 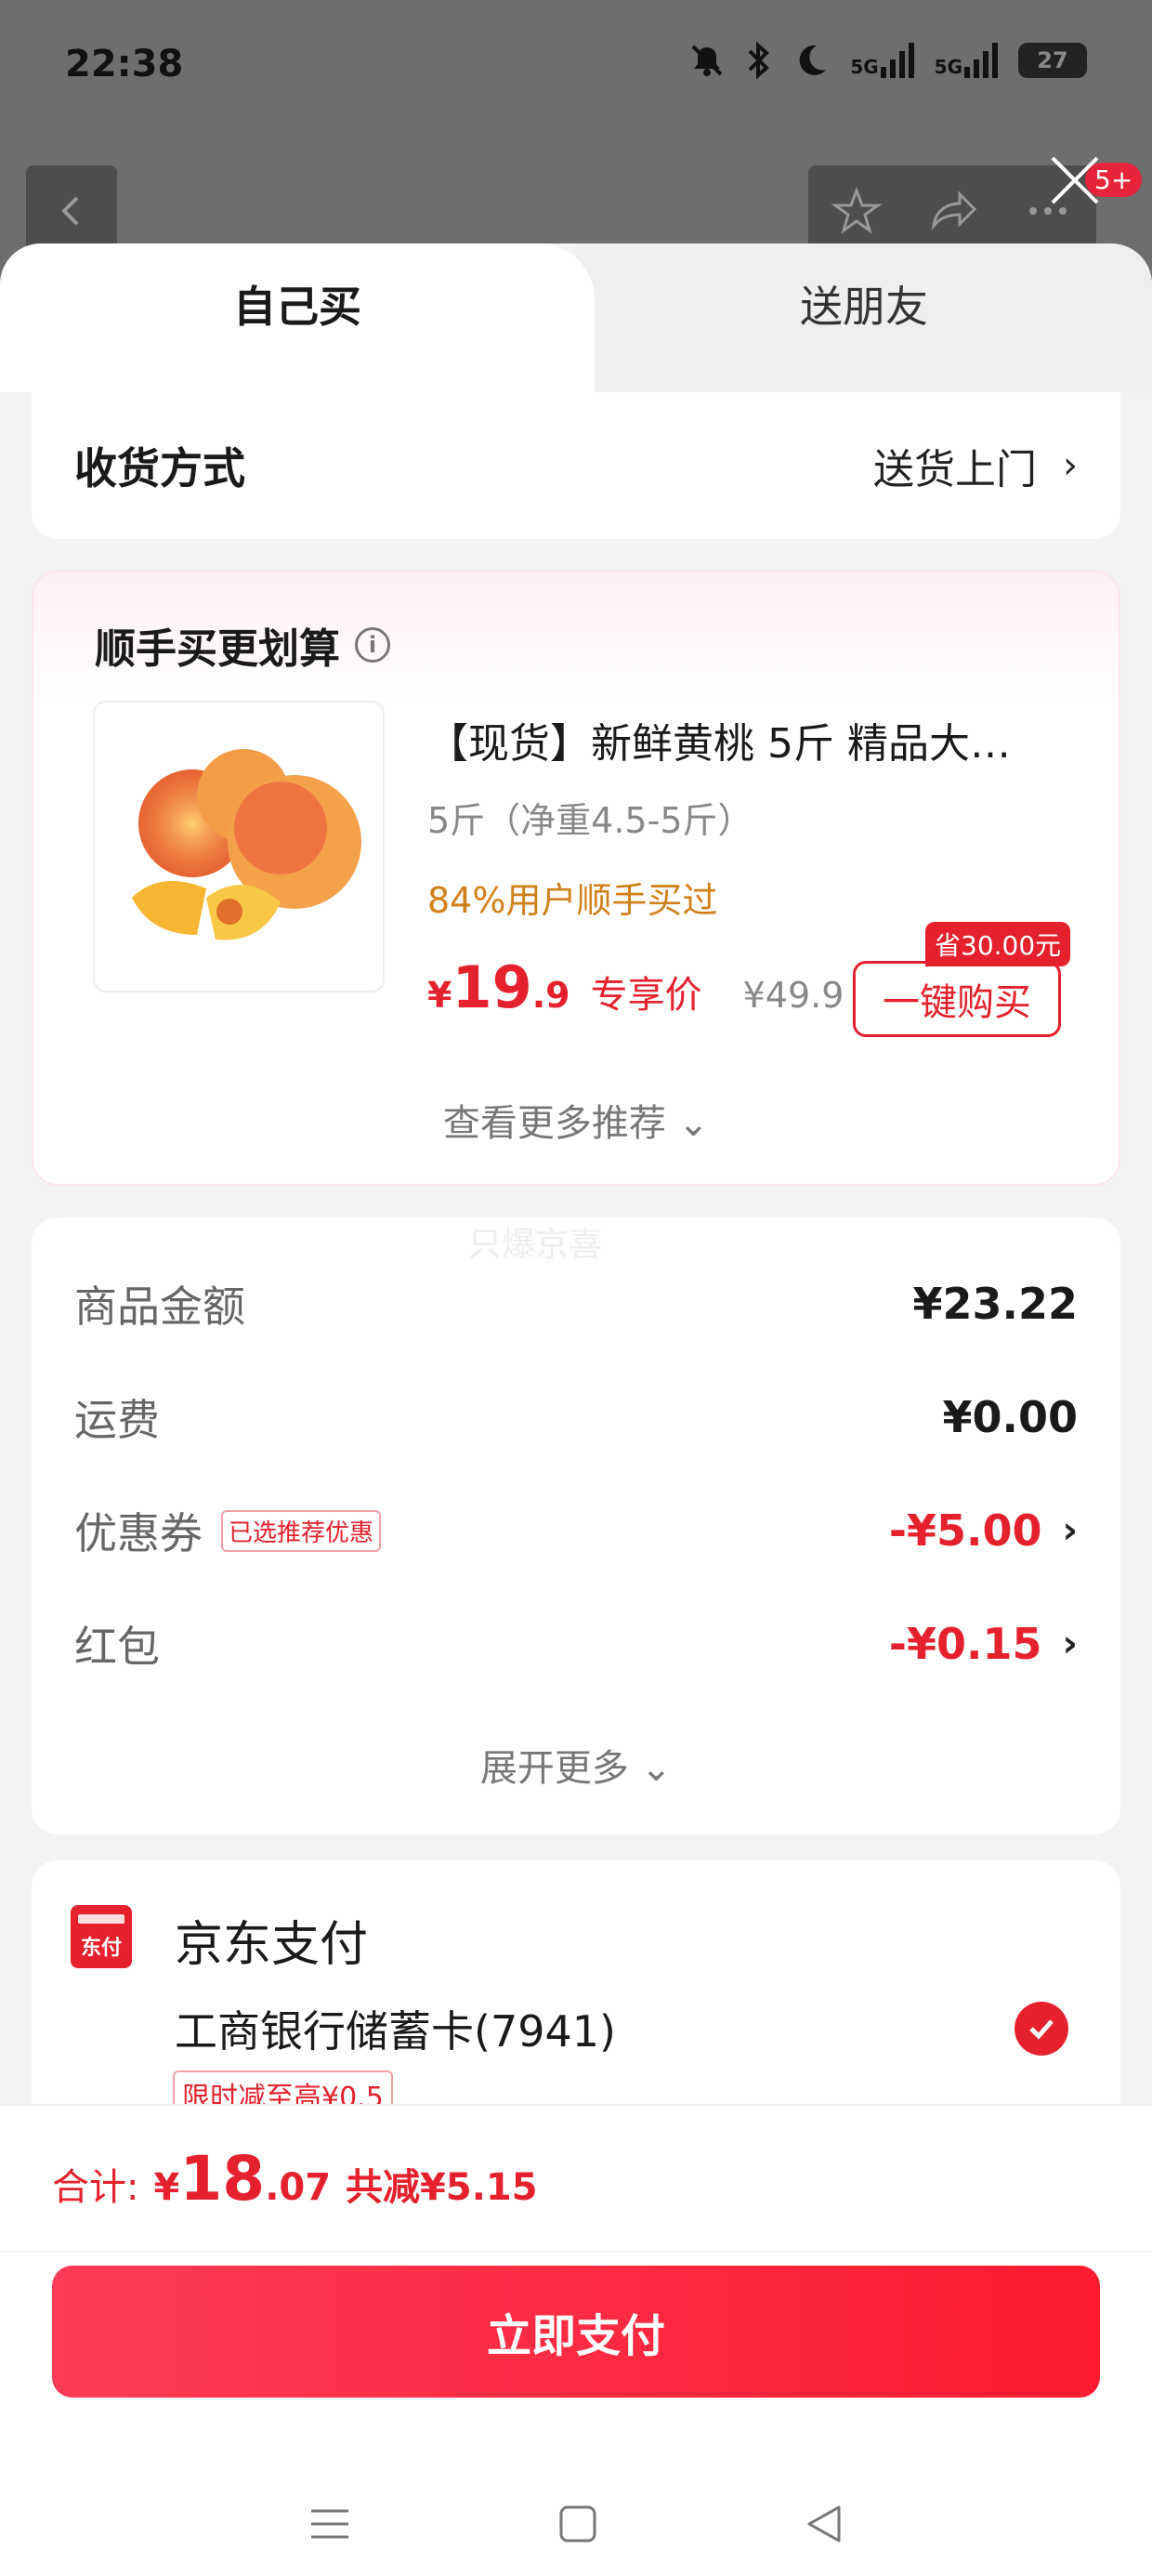 What do you see at coordinates (442, 2187) in the screenshot?
I see `total-discount: 共减¥5.15` at bounding box center [442, 2187].